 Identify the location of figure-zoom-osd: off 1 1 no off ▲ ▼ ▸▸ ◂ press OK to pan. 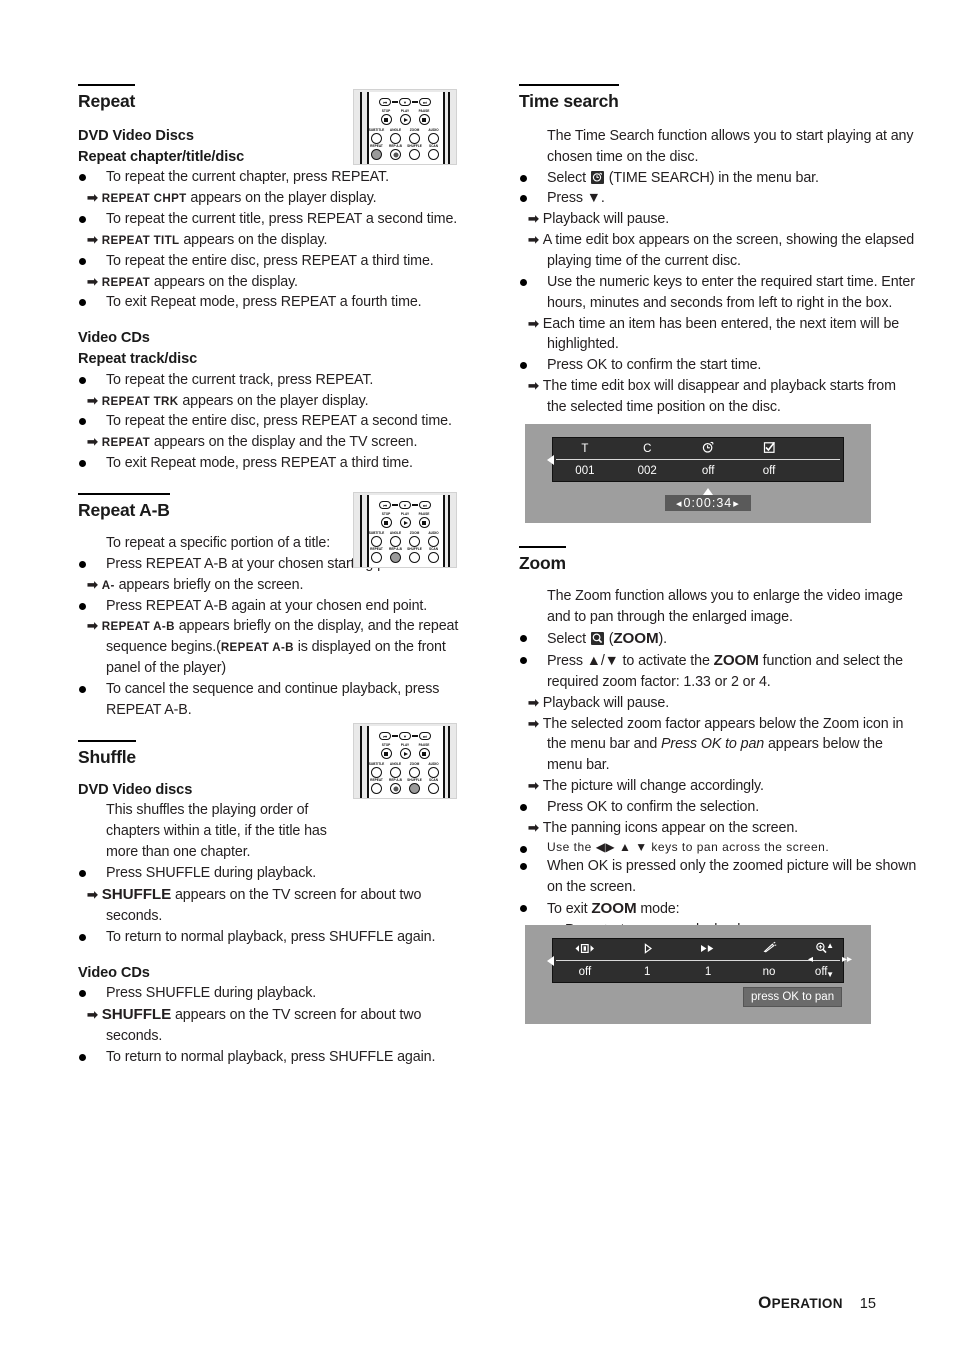
(698, 974).